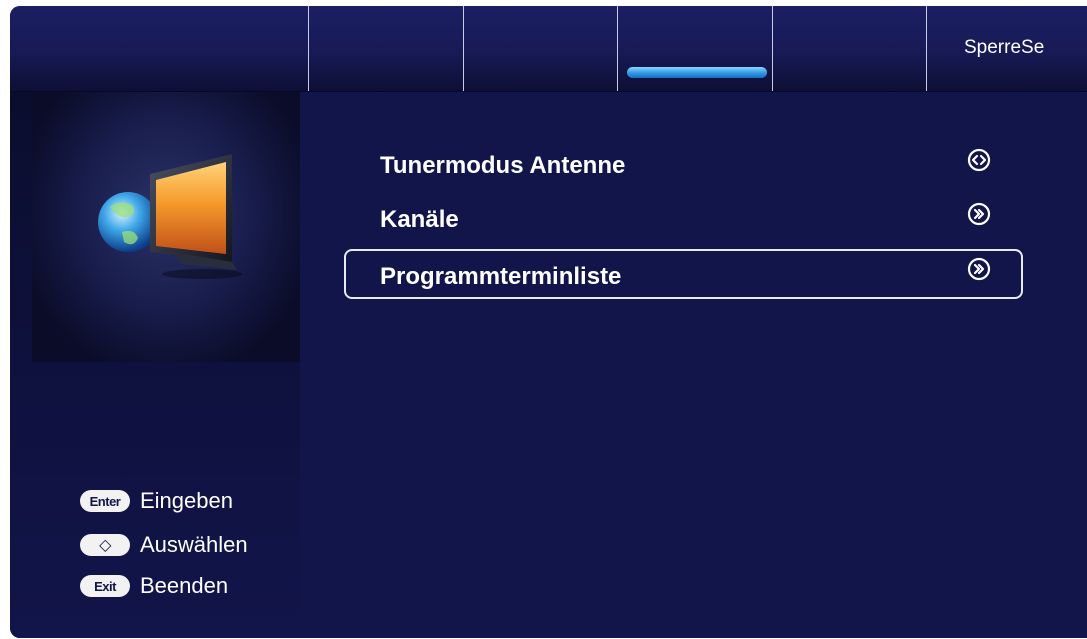 The image size is (1087, 639). Describe the element at coordinates (186, 500) in the screenshot. I see `legend-enter-text: Eingeben` at that location.